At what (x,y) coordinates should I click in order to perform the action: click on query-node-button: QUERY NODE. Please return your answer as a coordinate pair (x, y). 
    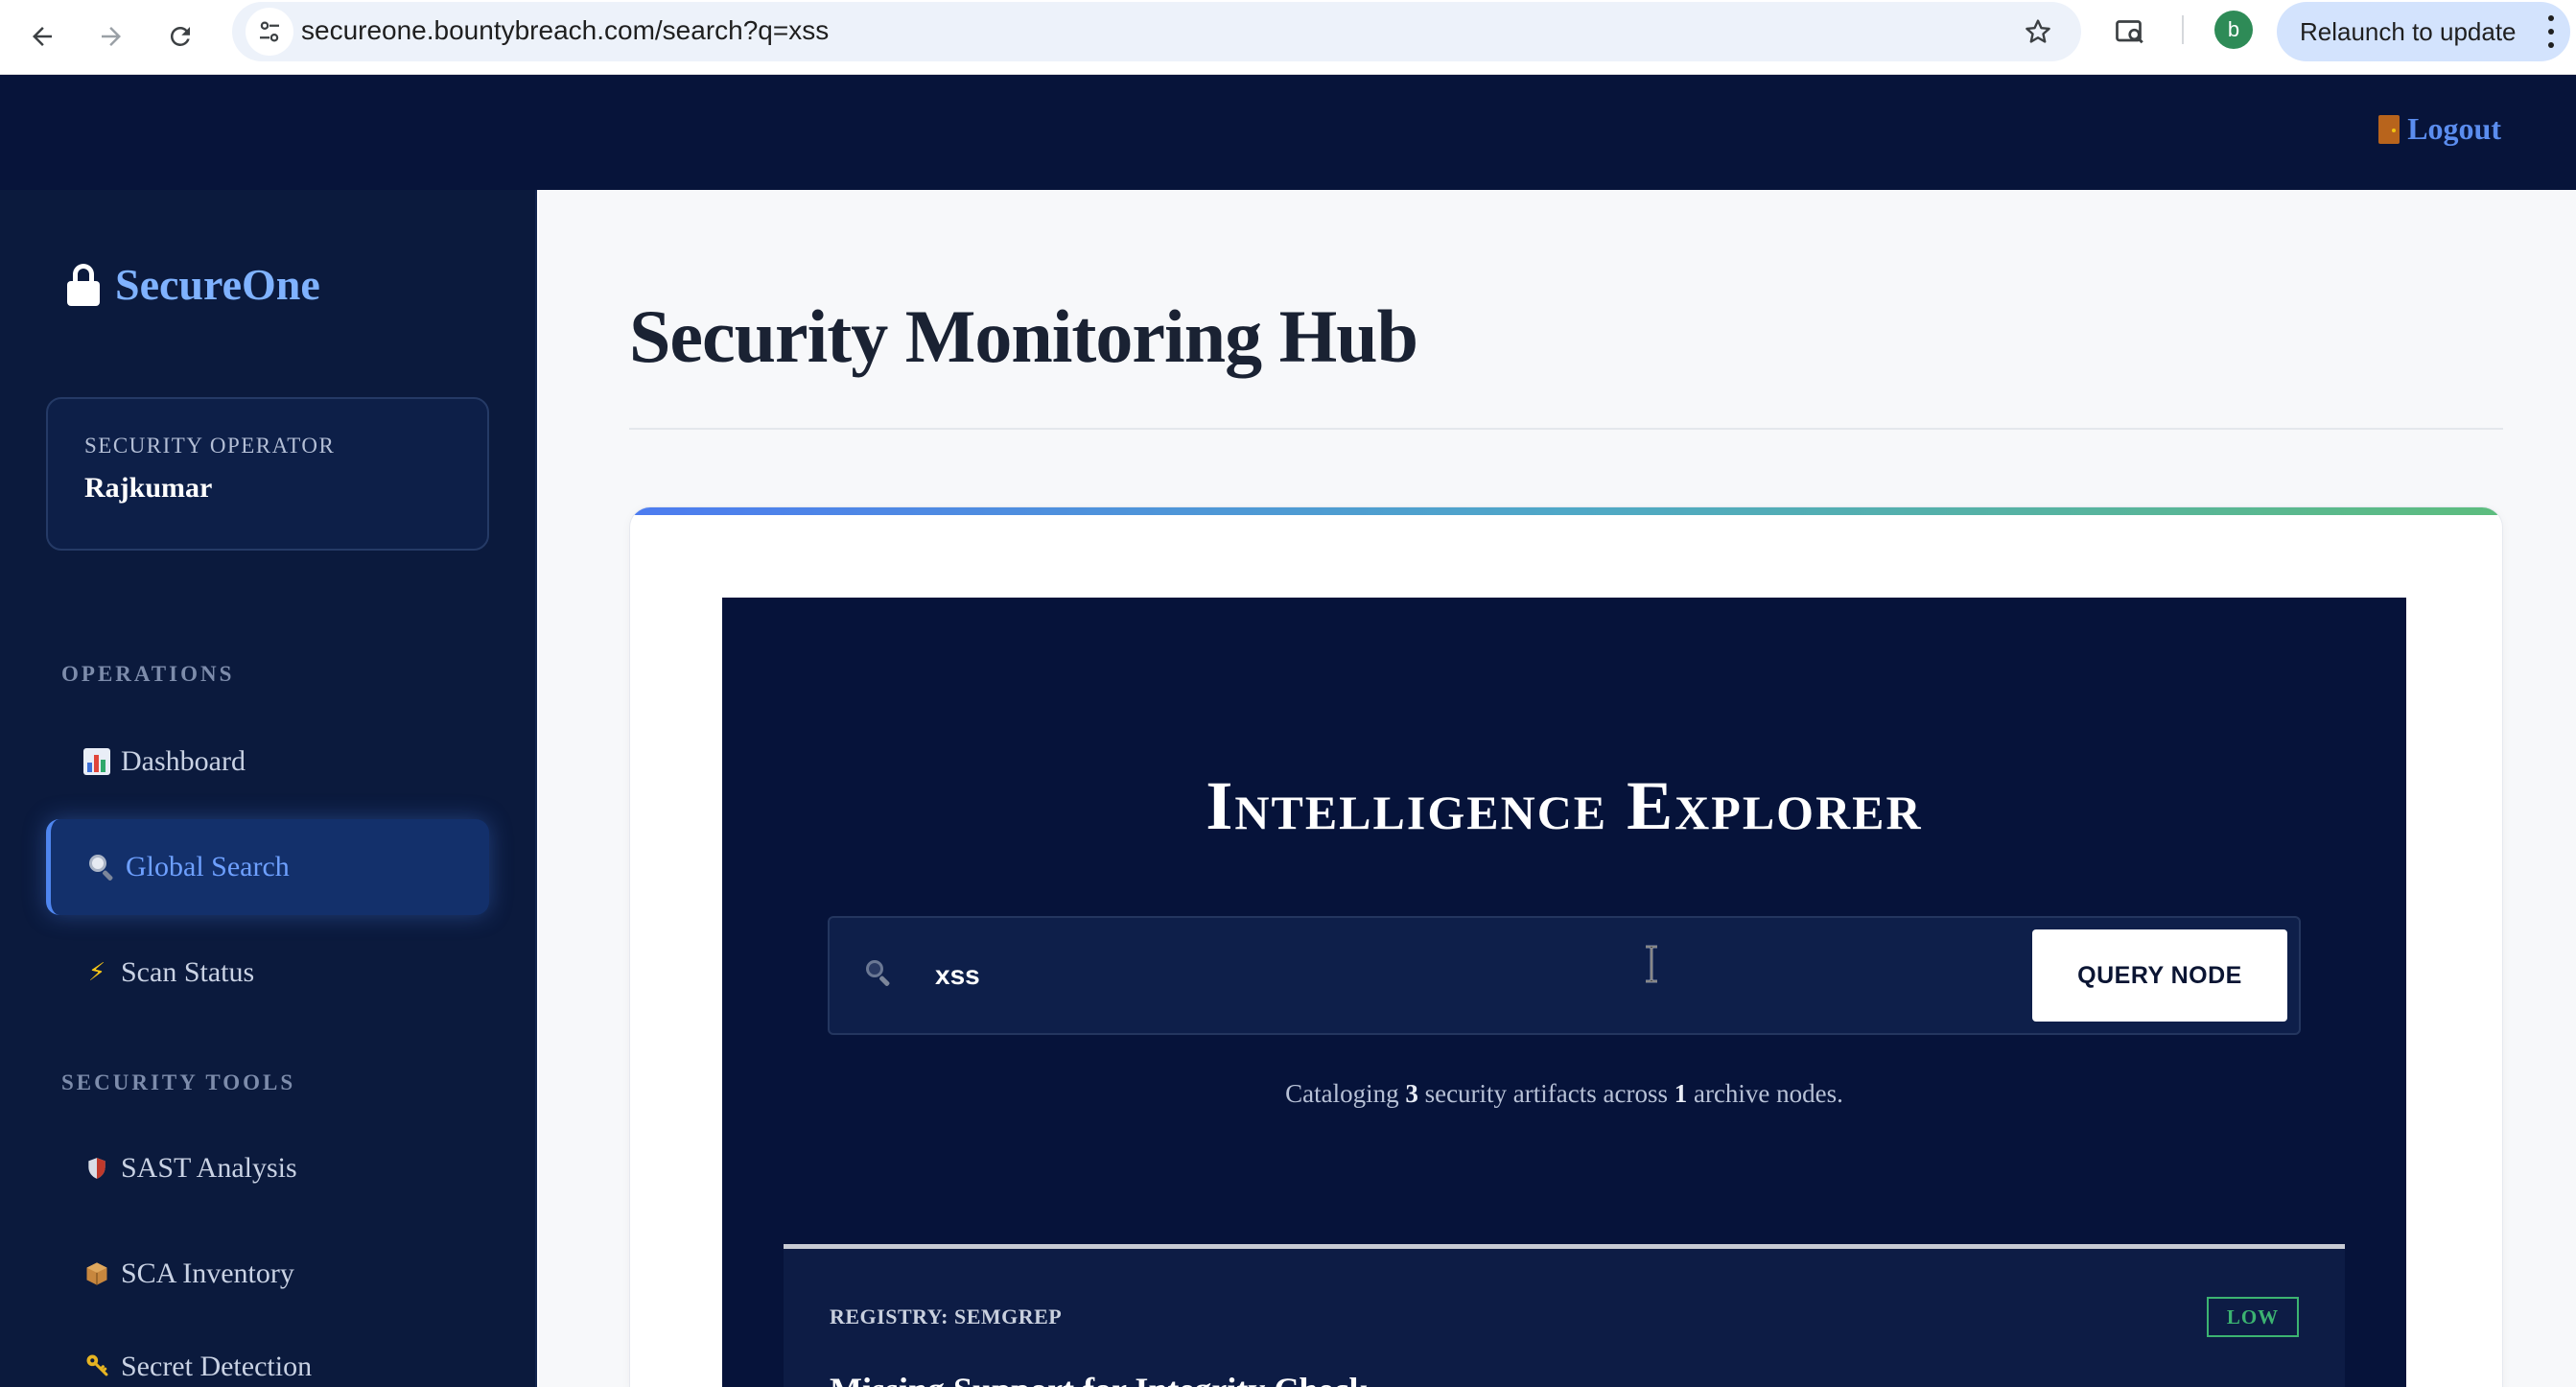
    Looking at the image, I should click on (2159, 976).